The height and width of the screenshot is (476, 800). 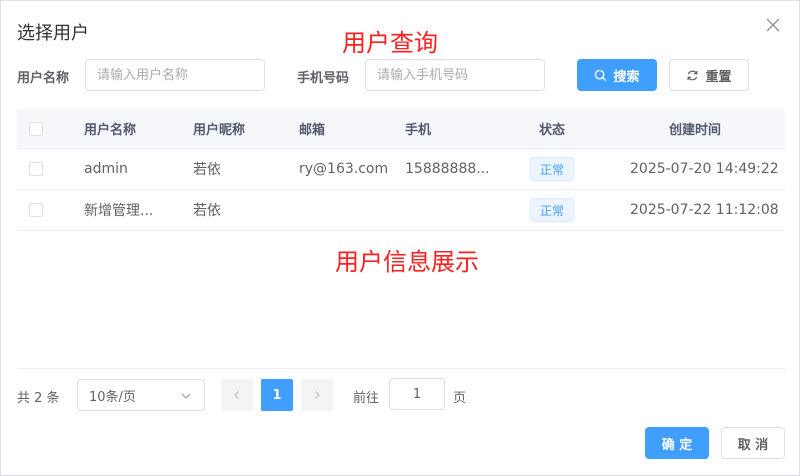 I want to click on header-created: 创建时间, so click(x=695, y=130).